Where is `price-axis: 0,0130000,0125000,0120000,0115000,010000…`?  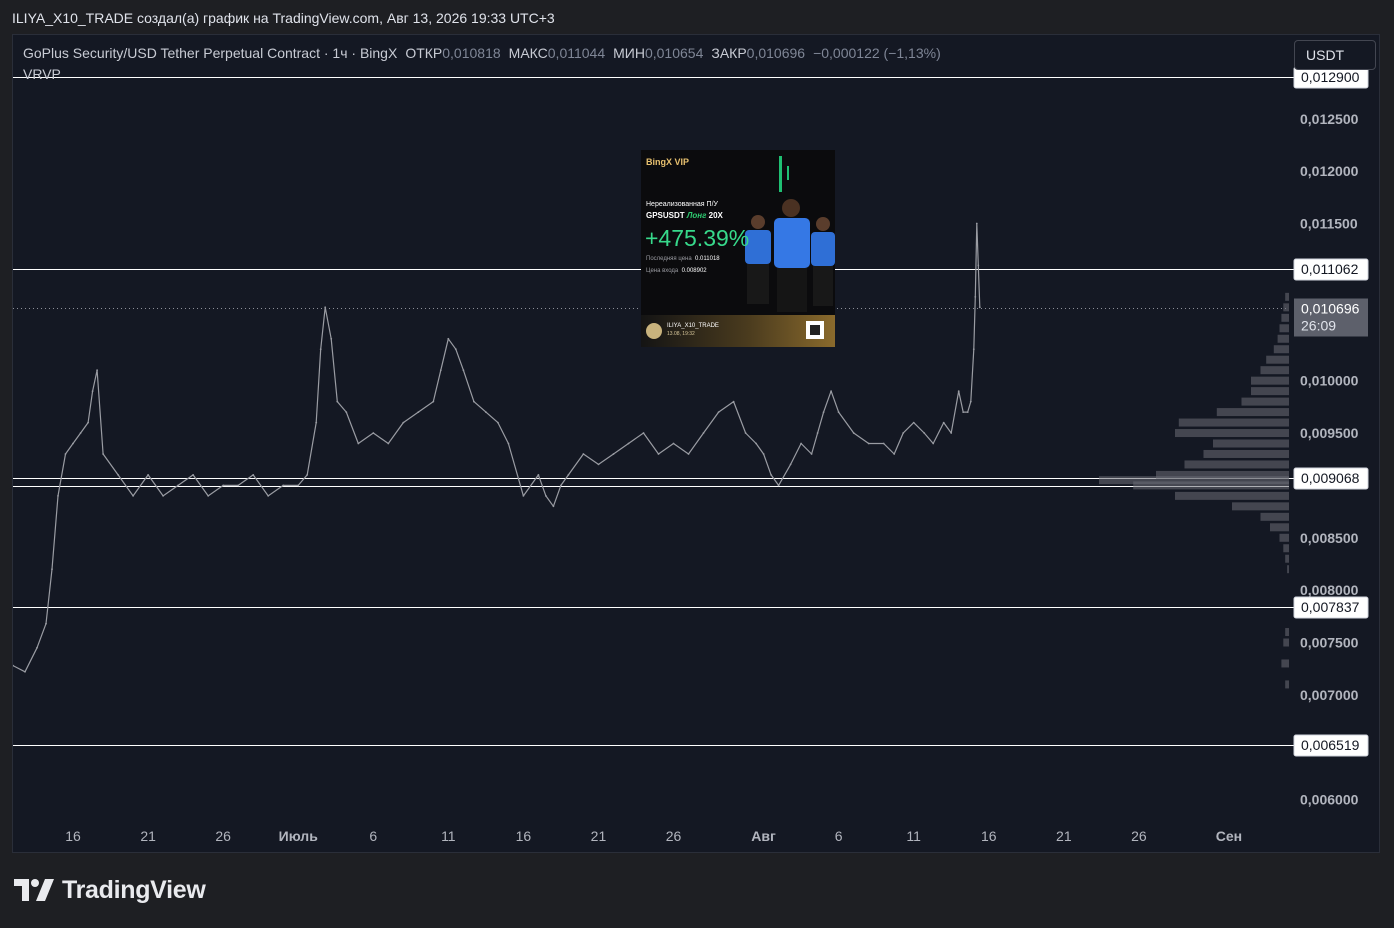 price-axis: 0,0130000,0125000,0120000,0115000,010000… is located at coordinates (1329, 432).